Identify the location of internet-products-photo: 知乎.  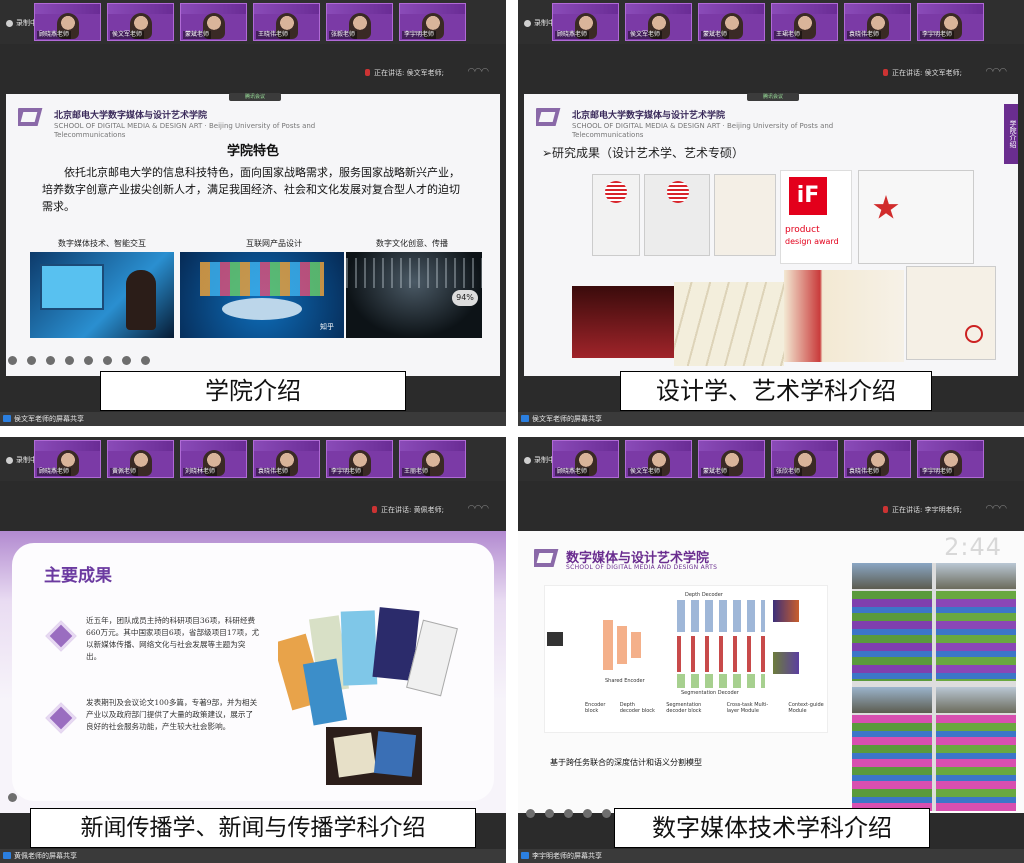
(262, 295).